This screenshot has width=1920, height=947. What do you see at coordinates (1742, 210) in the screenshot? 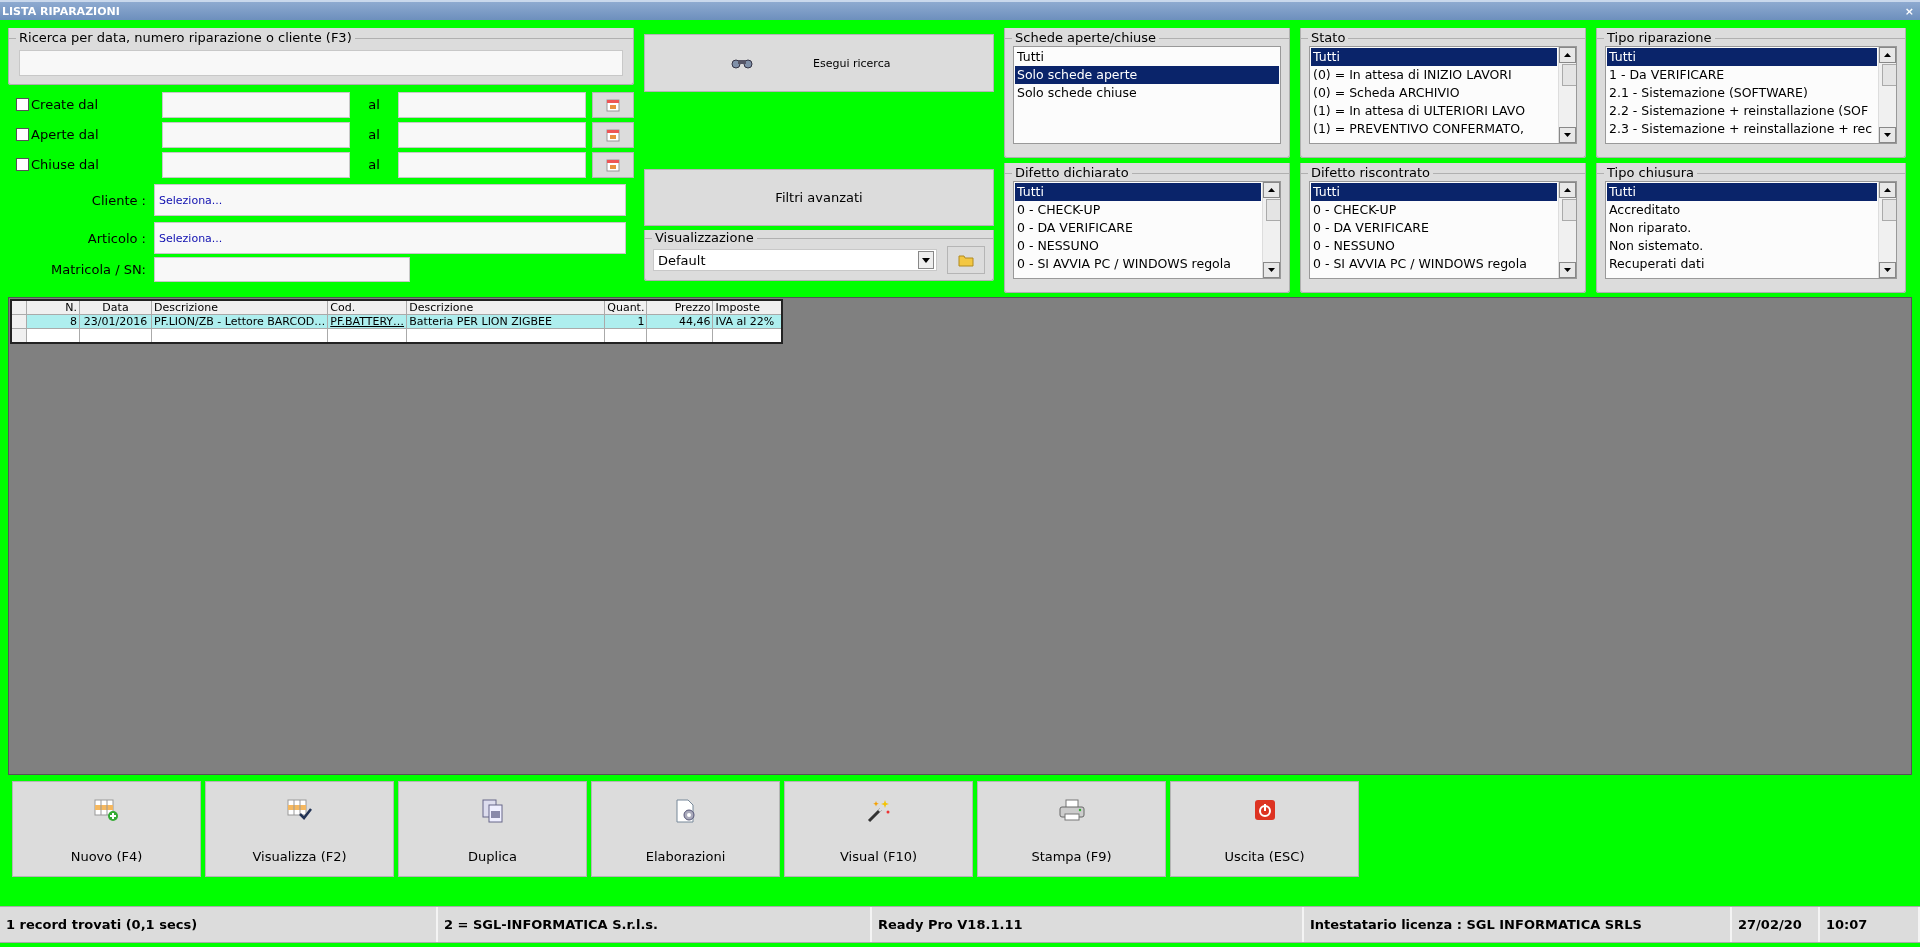
I see `list-item: Accreditato` at bounding box center [1742, 210].